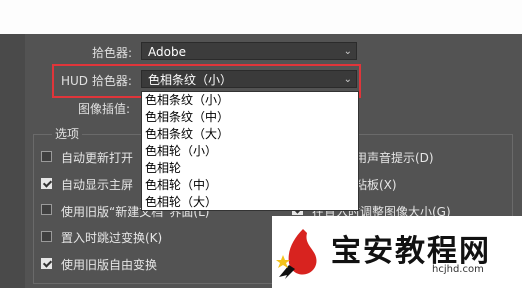 Image resolution: width=522 pixels, height=288 pixels. I want to click on checkbox-skip-transform, so click(46, 236).